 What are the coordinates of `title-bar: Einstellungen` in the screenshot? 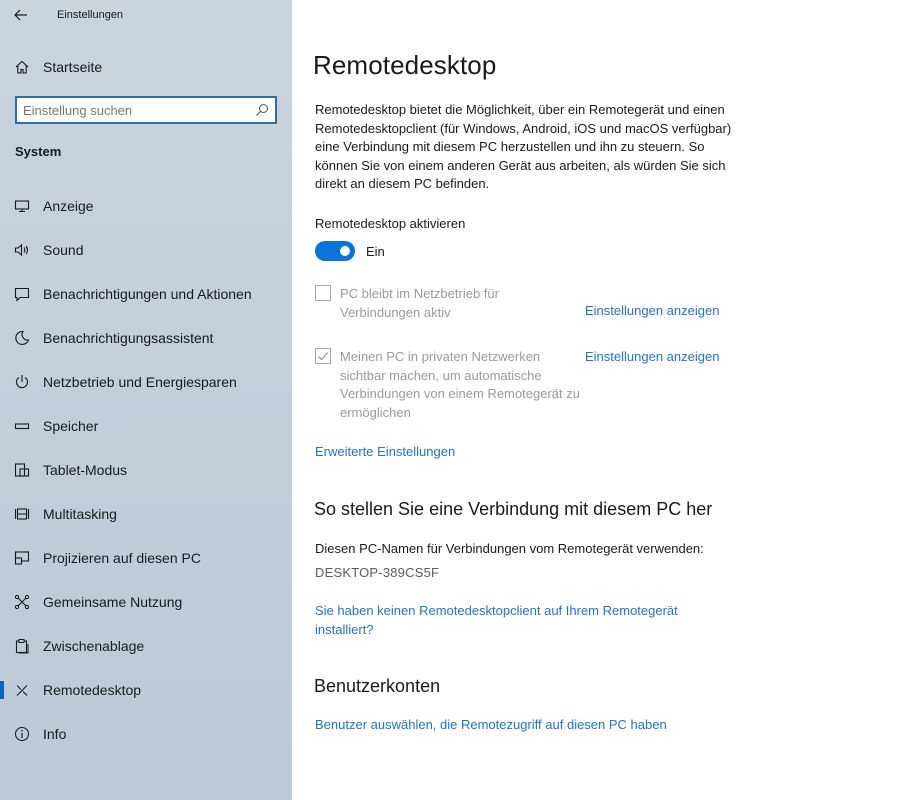 It's located at (146, 16).